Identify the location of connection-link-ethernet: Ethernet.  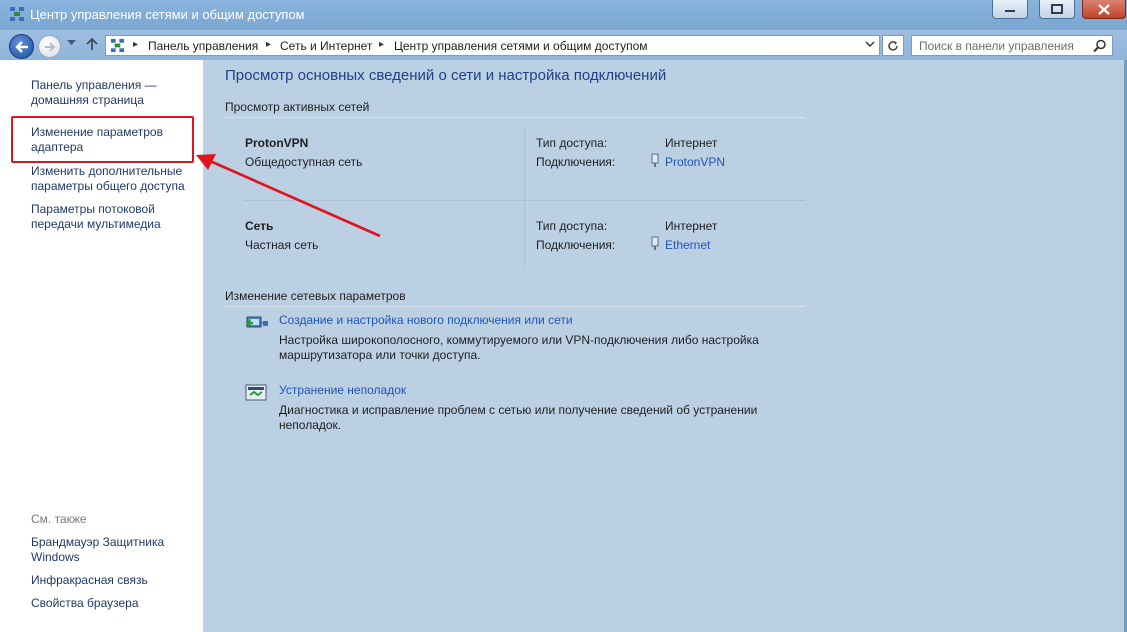
(687, 245).